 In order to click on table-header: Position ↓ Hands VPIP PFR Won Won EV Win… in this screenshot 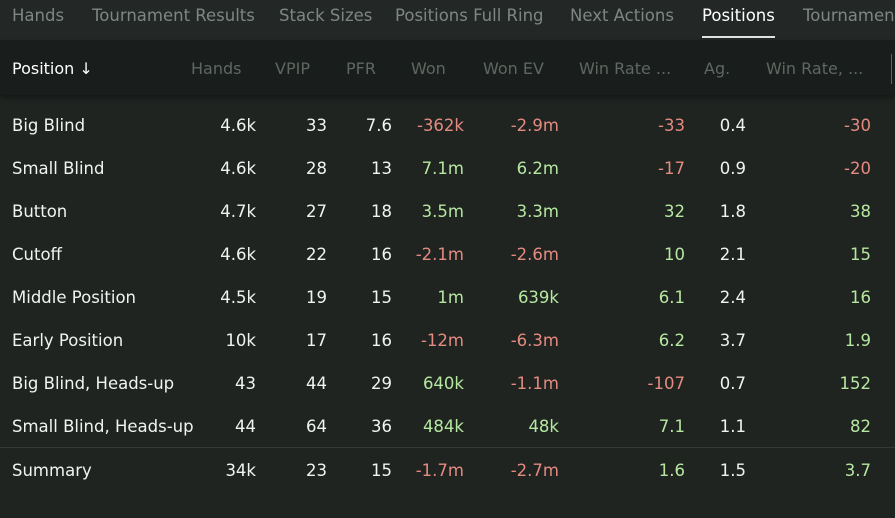, I will do `click(447, 67)`.